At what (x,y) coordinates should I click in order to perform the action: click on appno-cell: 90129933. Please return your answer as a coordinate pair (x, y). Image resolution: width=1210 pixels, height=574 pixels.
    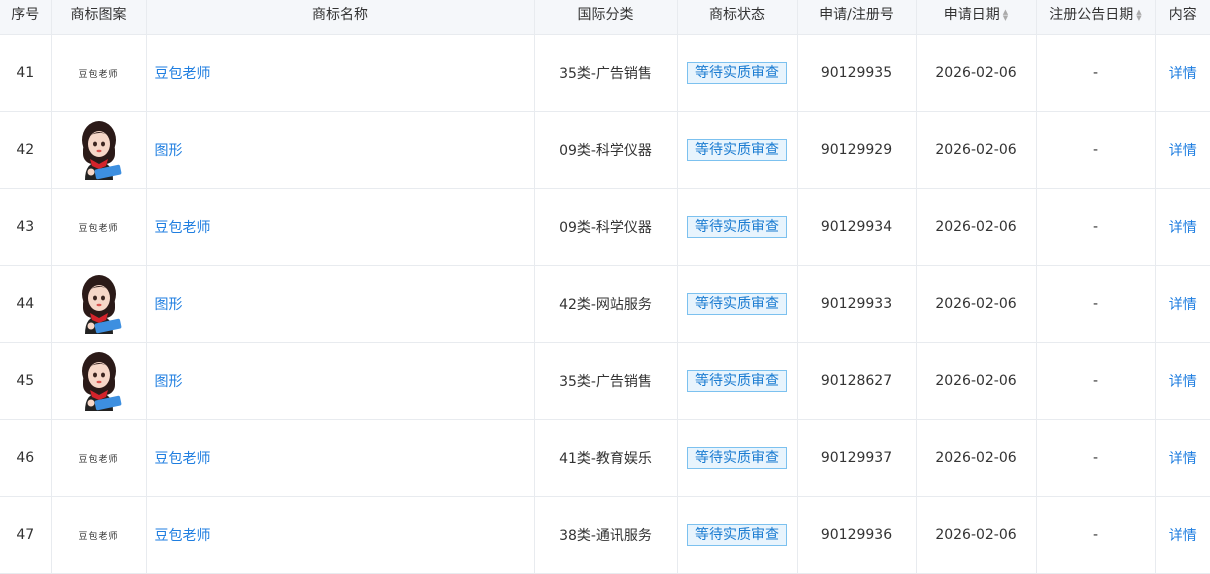
    Looking at the image, I should click on (857, 304).